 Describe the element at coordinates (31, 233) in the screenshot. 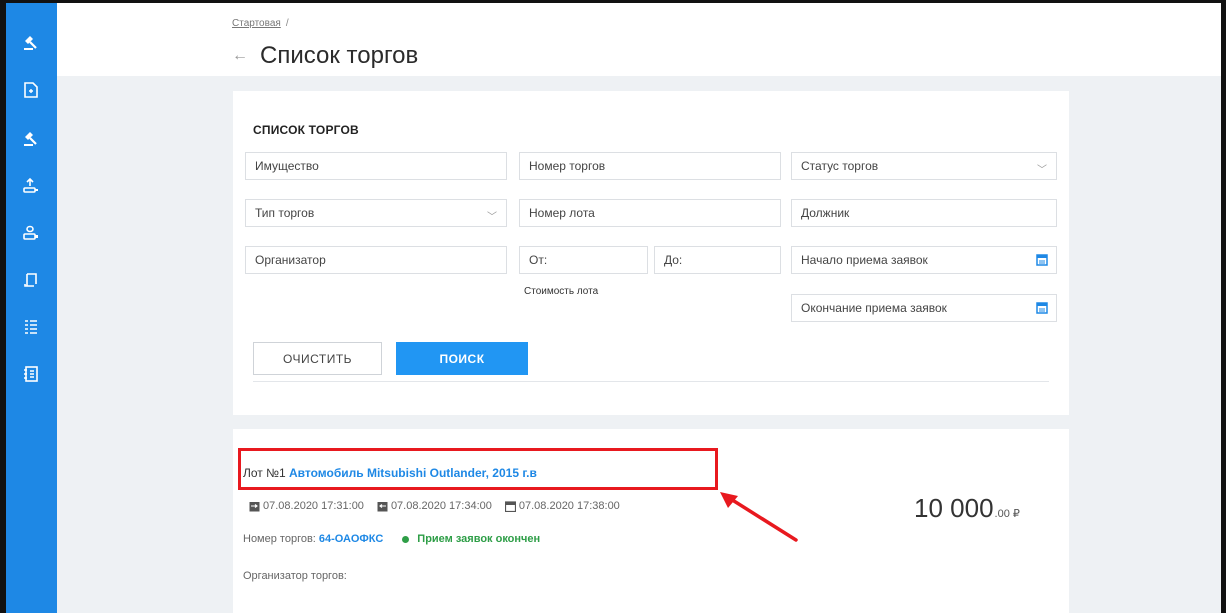

I see `download-icon` at that location.